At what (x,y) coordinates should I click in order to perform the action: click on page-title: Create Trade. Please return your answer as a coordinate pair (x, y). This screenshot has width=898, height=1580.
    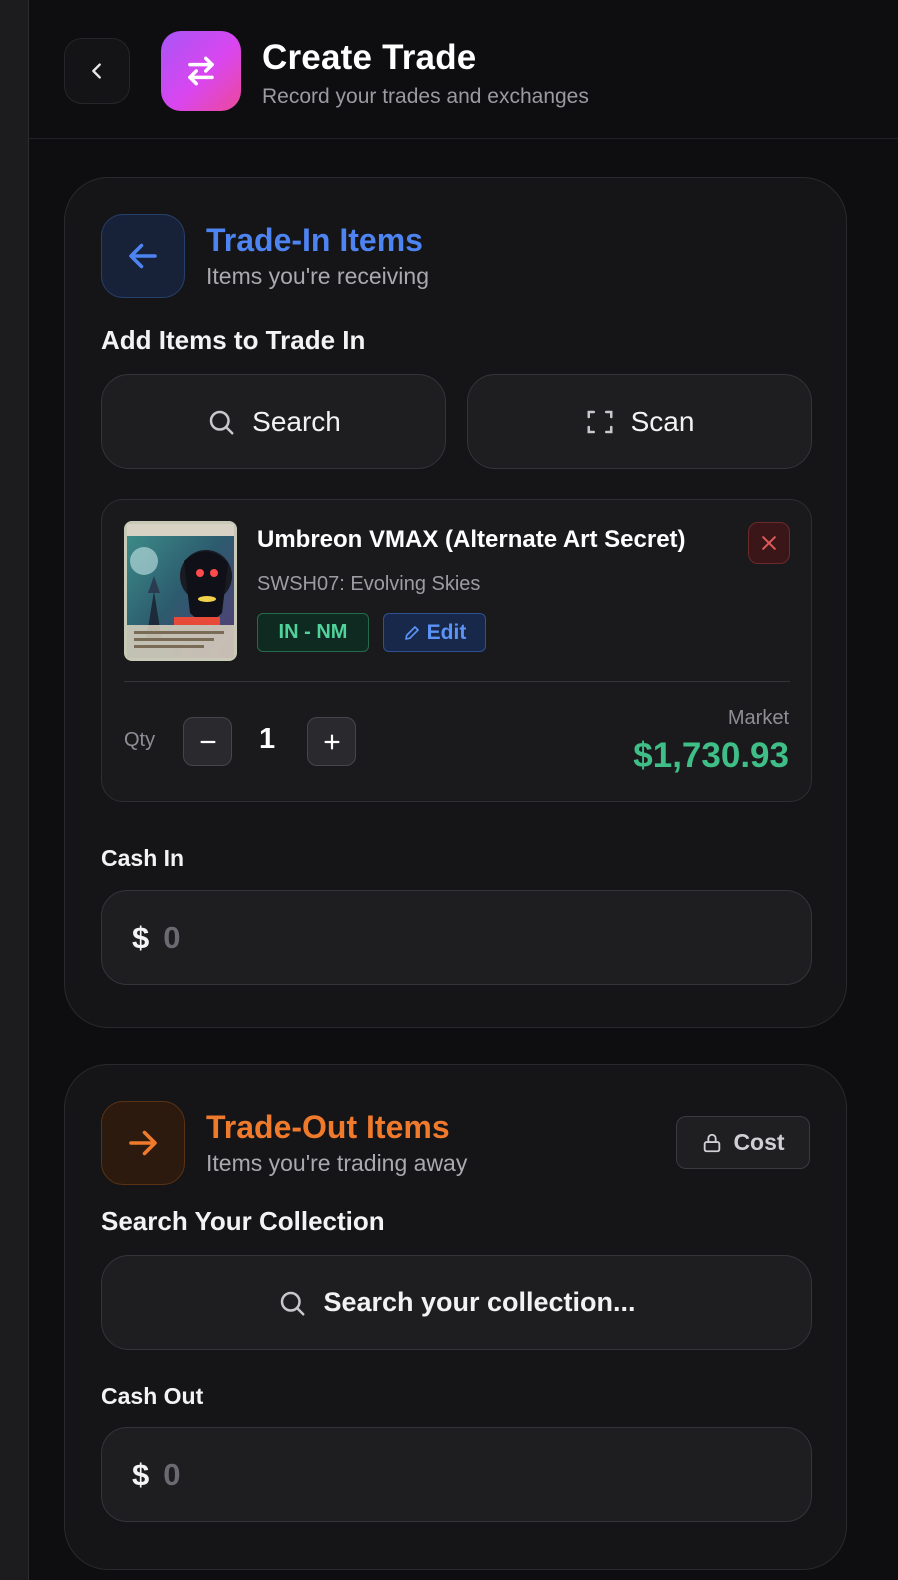
    Looking at the image, I should click on (369, 57).